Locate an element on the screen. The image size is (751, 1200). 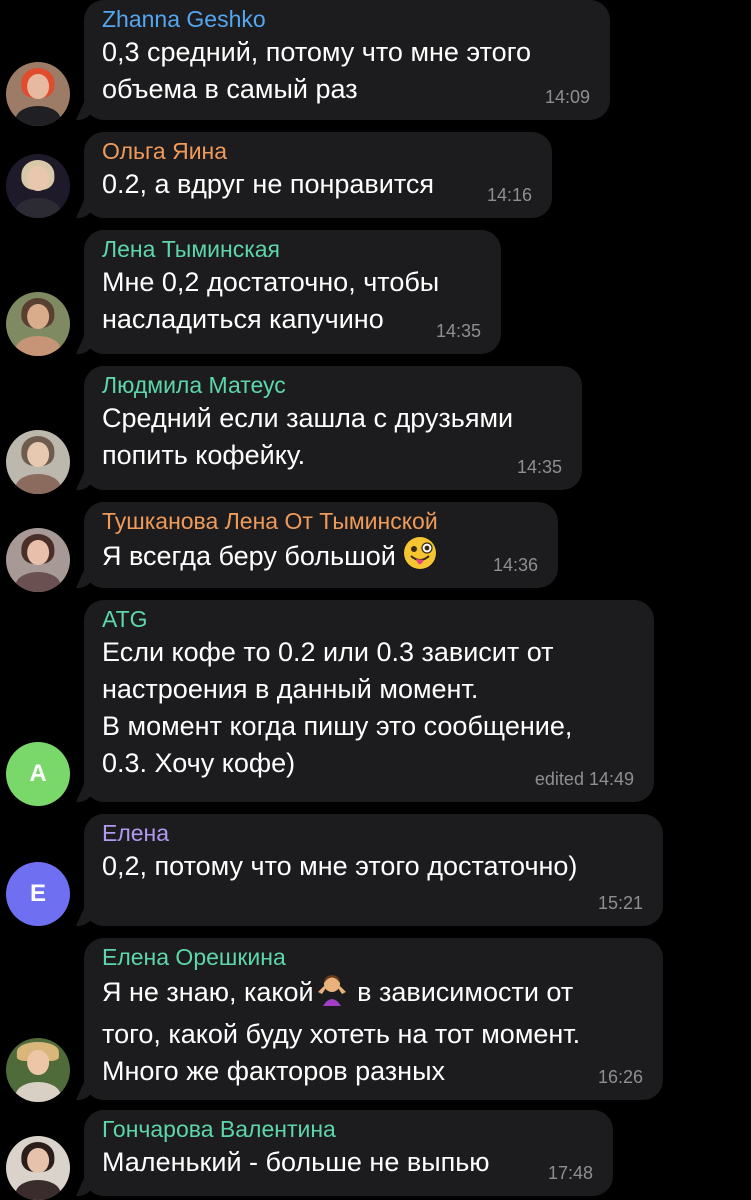
sender-name: Елена Орешкина is located at coordinates (373, 957).